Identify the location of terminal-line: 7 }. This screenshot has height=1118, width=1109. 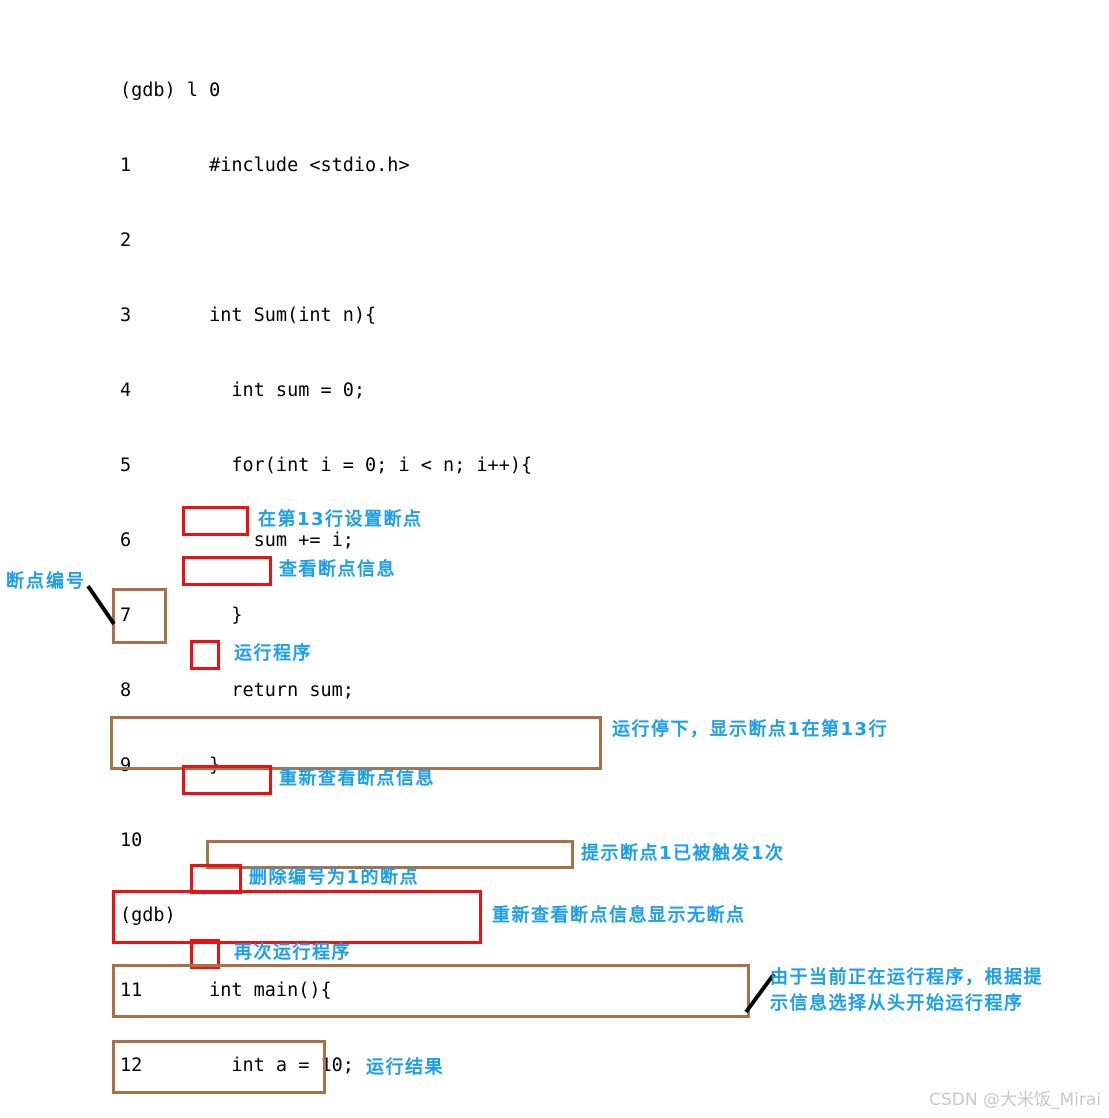
(181, 615).